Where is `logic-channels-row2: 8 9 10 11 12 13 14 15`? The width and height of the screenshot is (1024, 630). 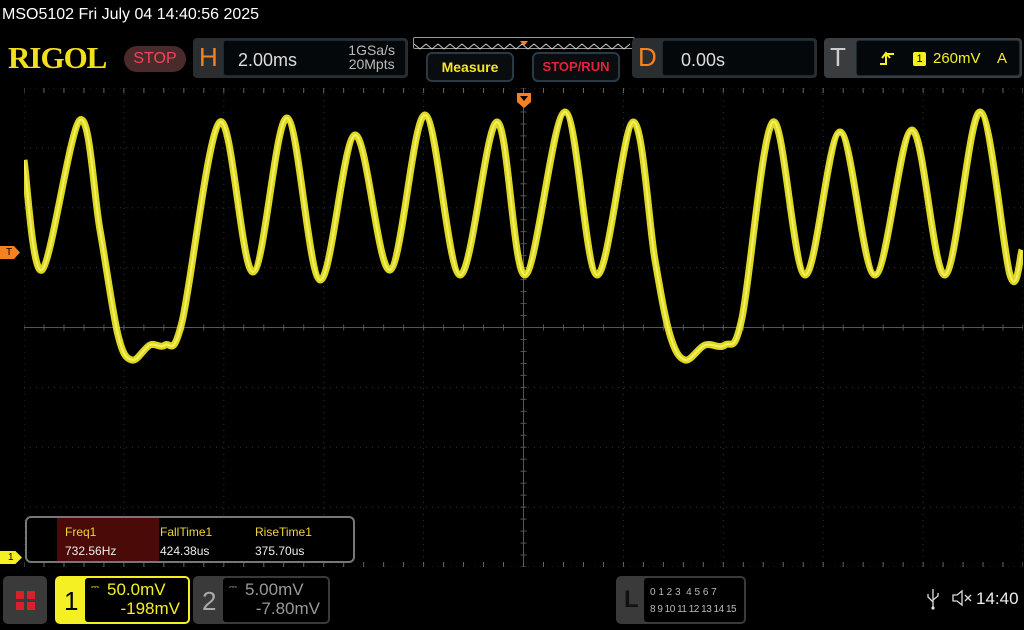 logic-channels-row2: 8 9 10 11 12 13 14 15 is located at coordinates (693, 609).